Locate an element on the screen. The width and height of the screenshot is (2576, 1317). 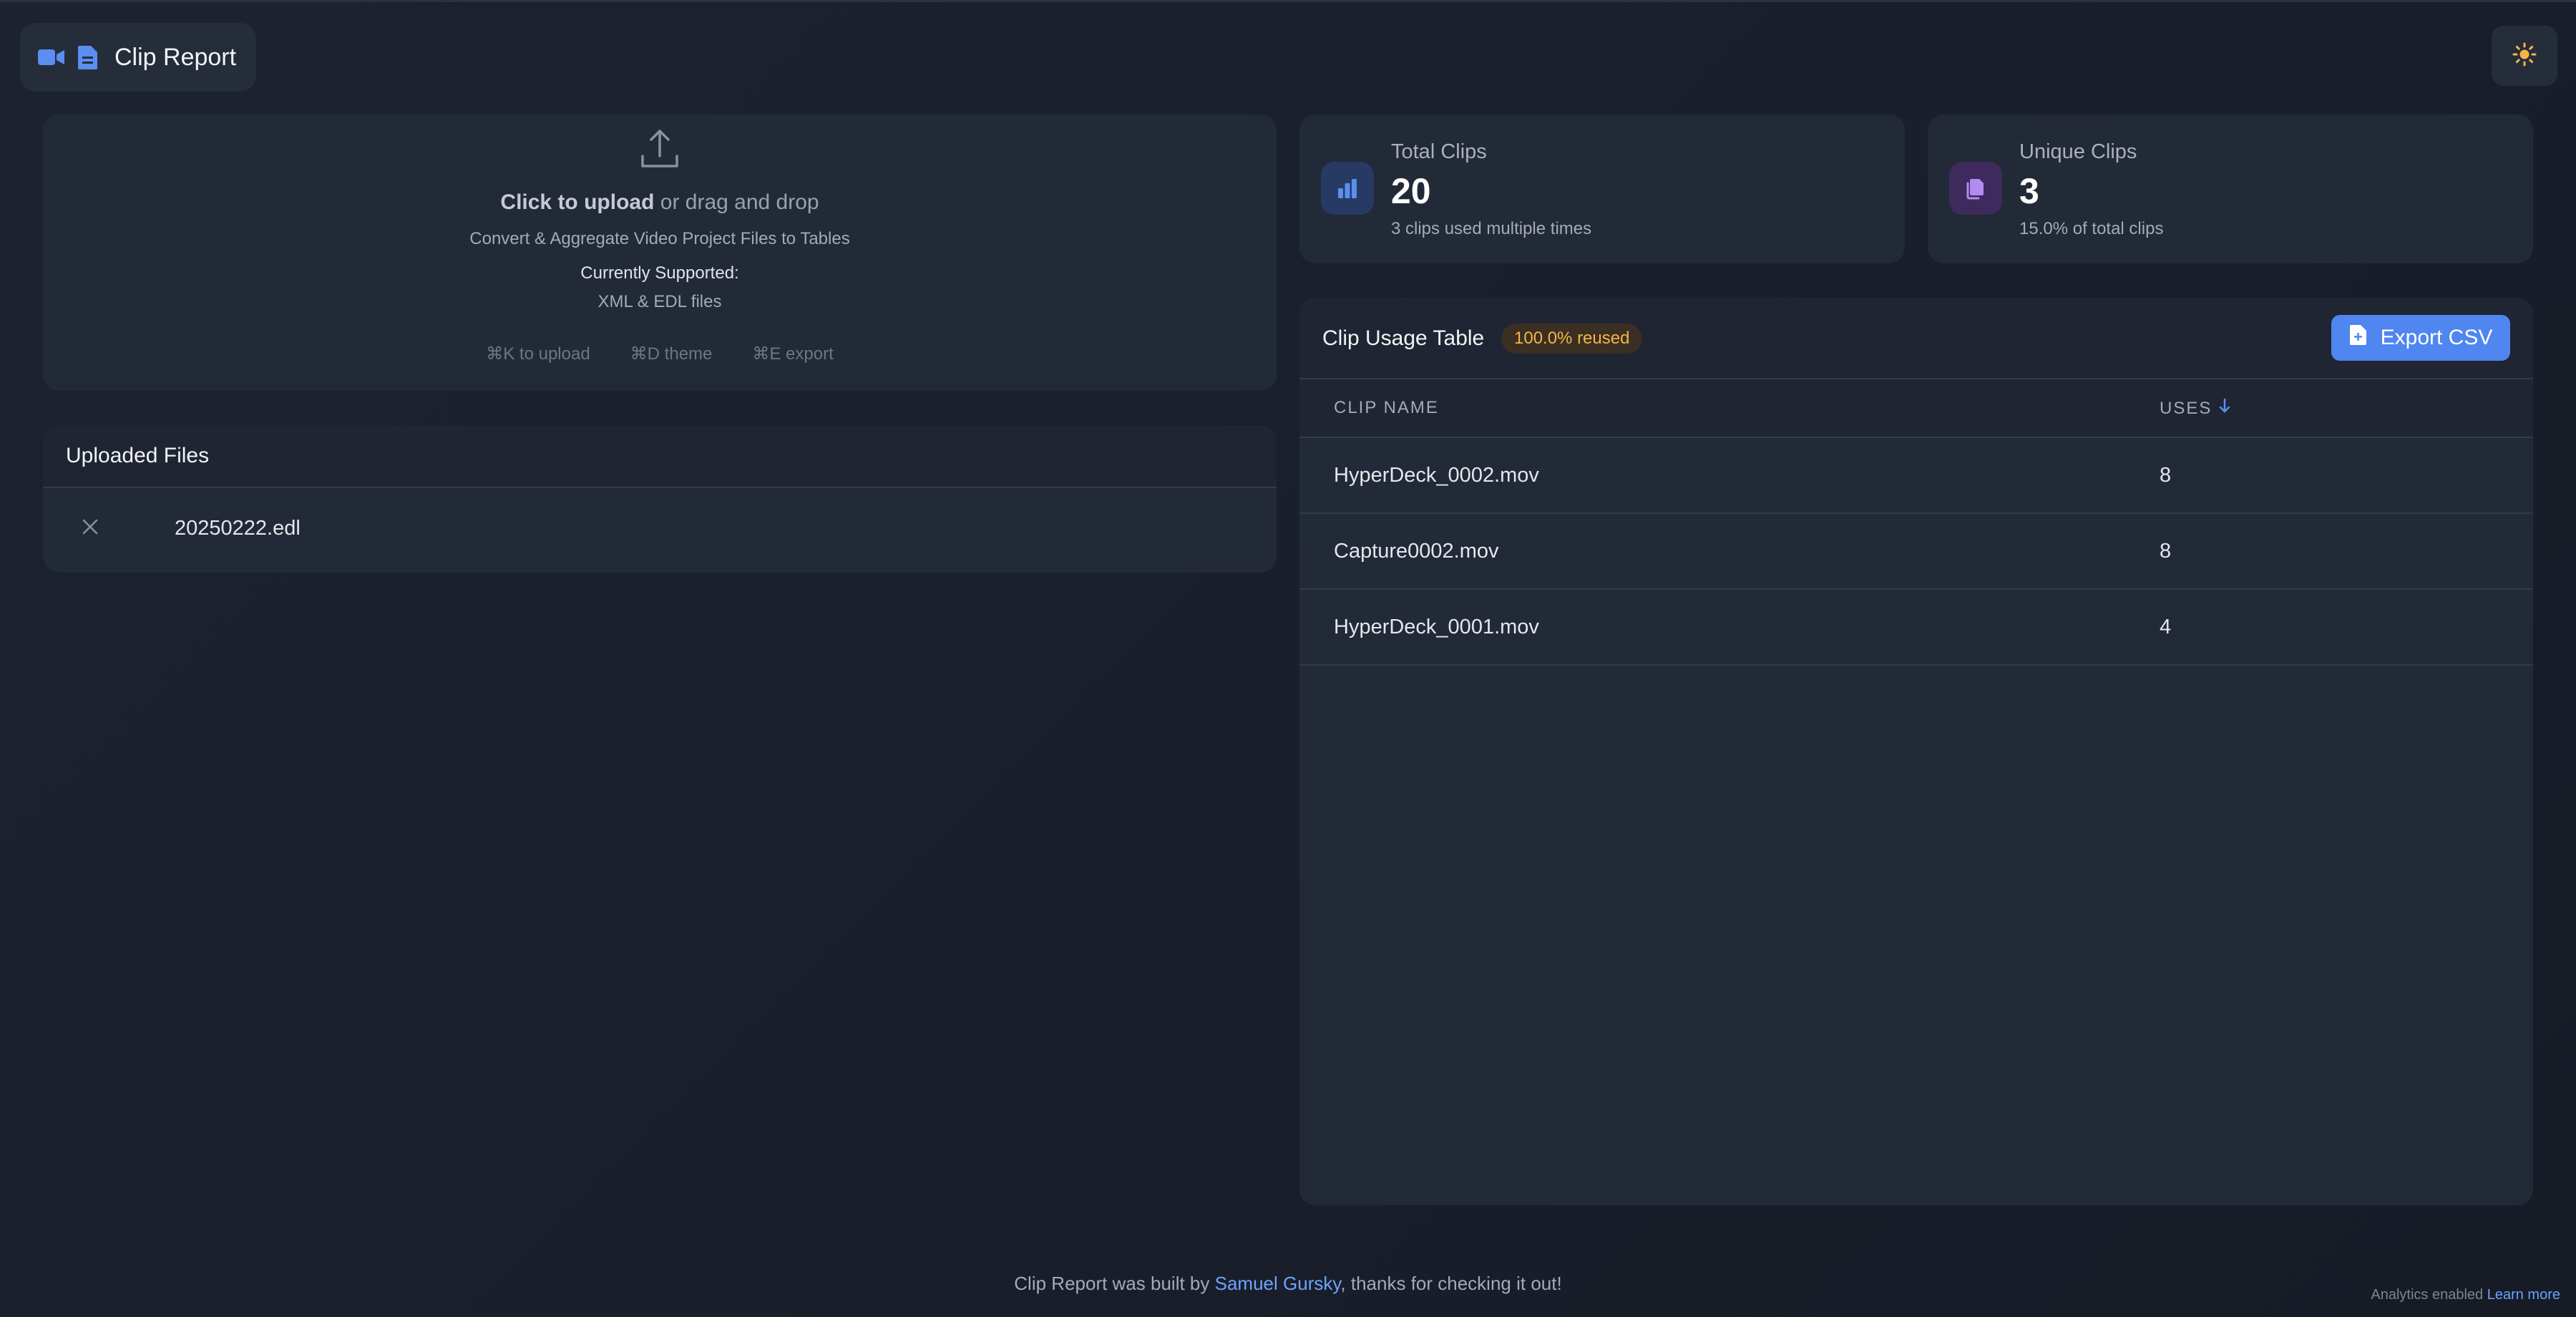
table-row: Capture0002.mov 8 is located at coordinates (1916, 552).